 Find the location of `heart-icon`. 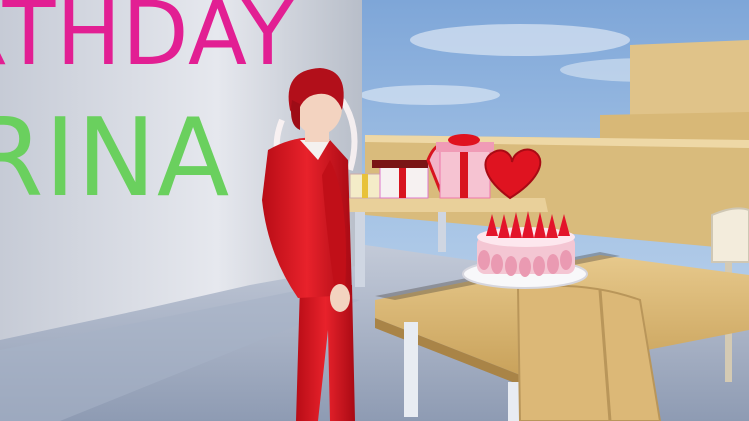

heart-icon is located at coordinates (513, 174).